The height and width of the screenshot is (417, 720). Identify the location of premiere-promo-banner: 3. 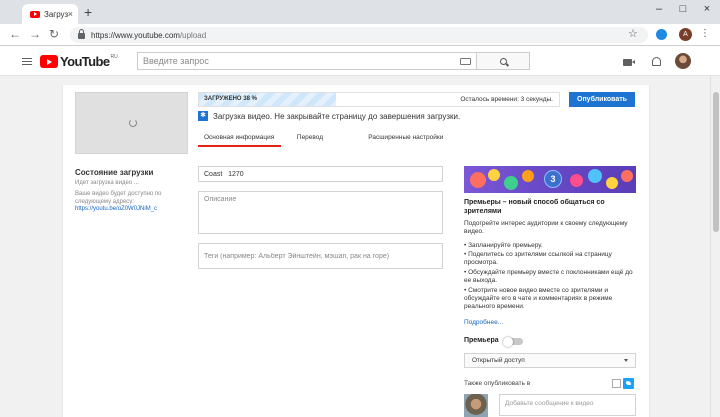
(550, 179).